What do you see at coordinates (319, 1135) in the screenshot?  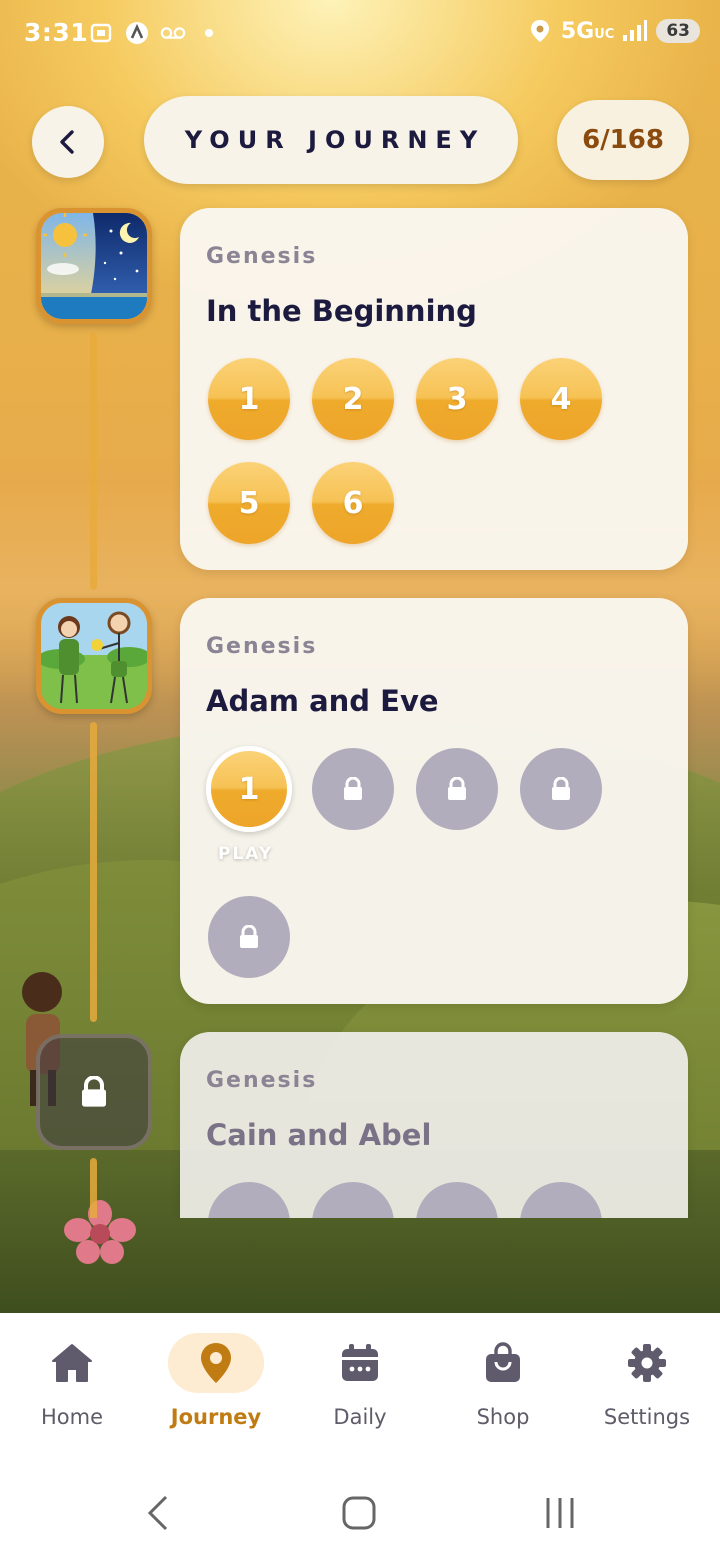 I see `story-title: Cain and Abel` at bounding box center [319, 1135].